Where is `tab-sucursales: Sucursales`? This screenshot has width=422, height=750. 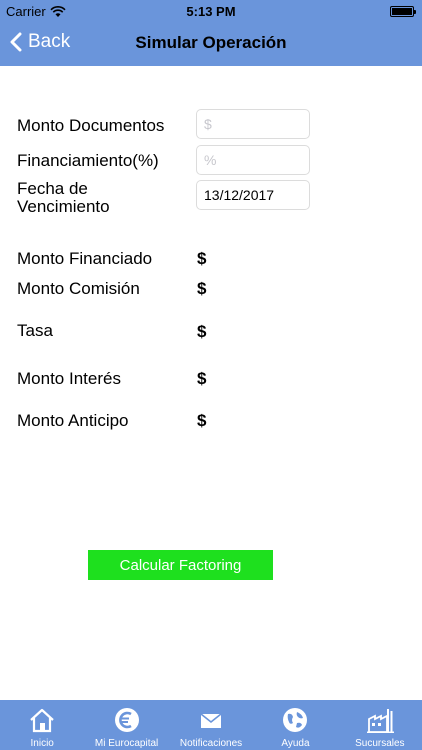
tab-sucursales: Sucursales is located at coordinates (380, 725).